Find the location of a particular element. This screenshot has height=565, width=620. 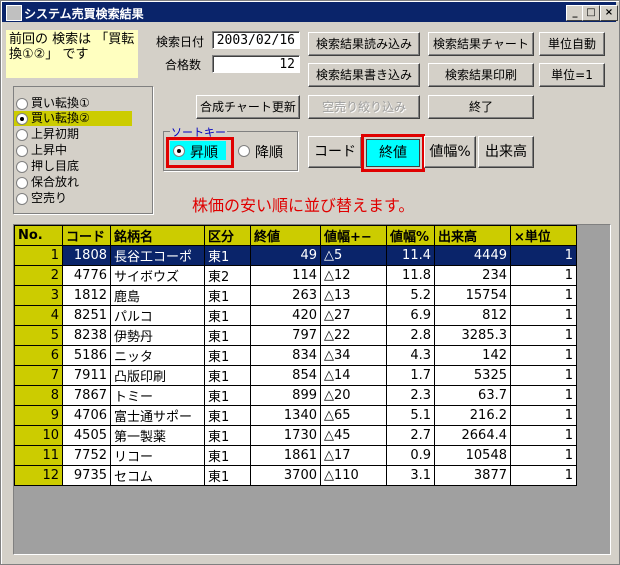

table-row: 3 1812 鹿島 東1 263 △13 5.2 15754 1 is located at coordinates (295, 295).